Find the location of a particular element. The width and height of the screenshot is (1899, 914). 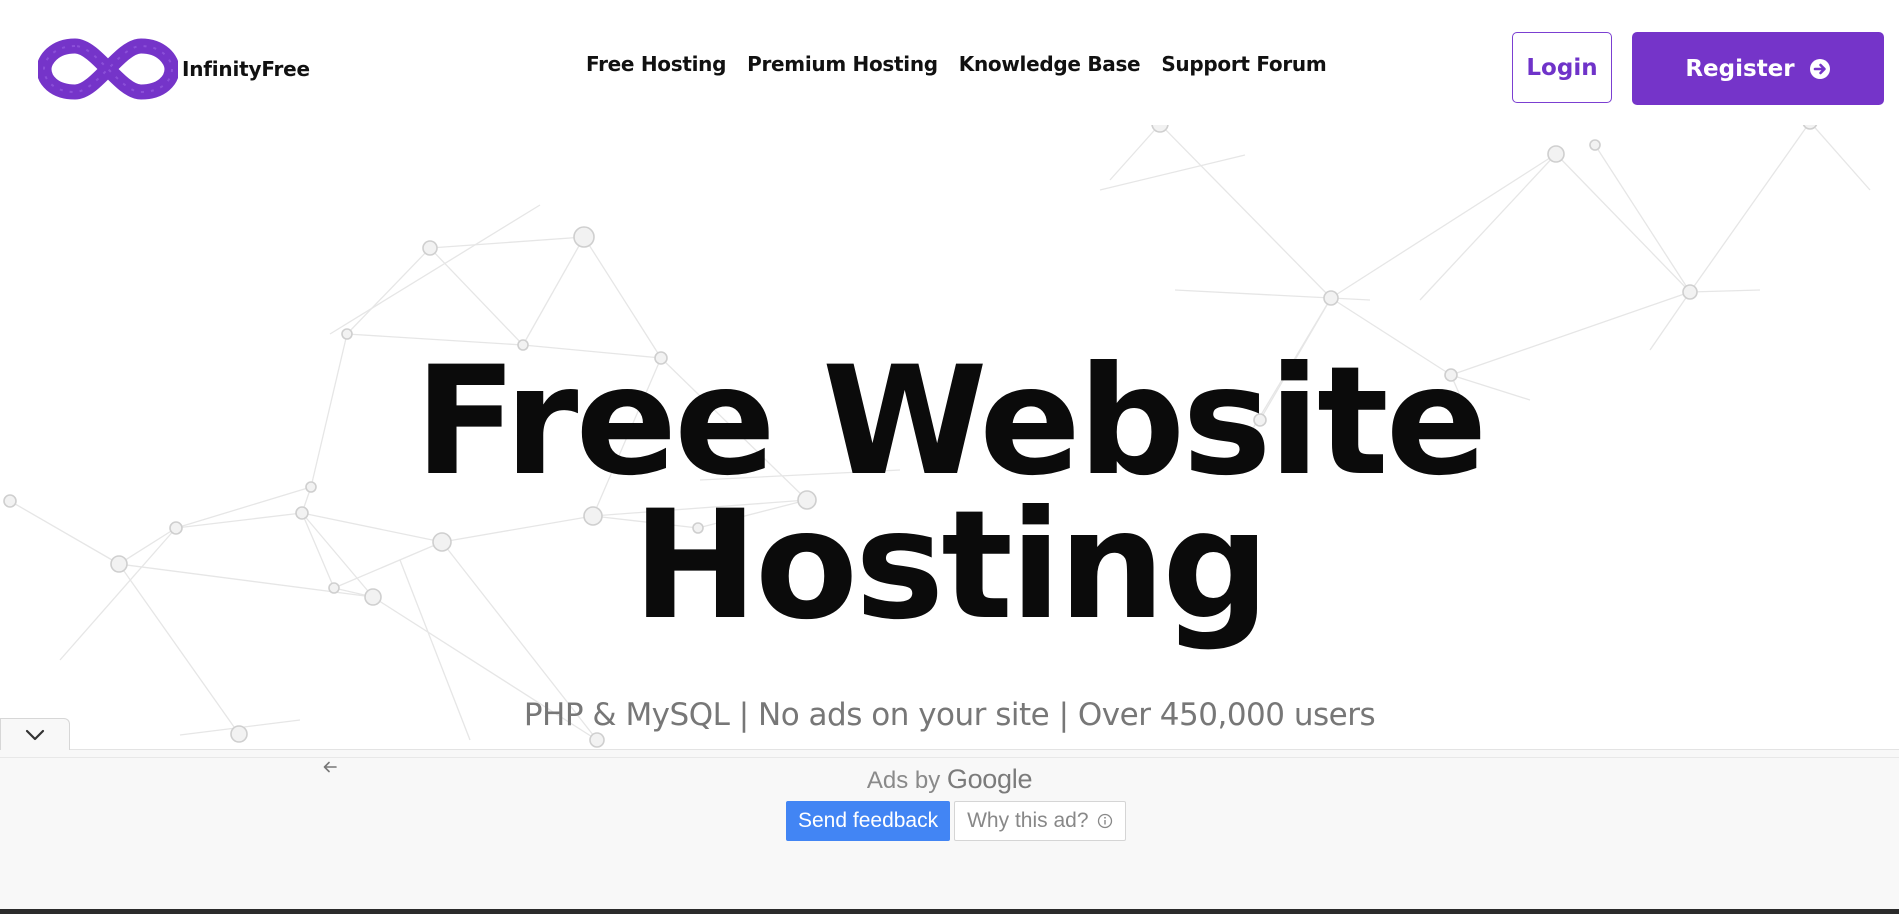

ads-by-google: Ads by Google is located at coordinates (949, 779).